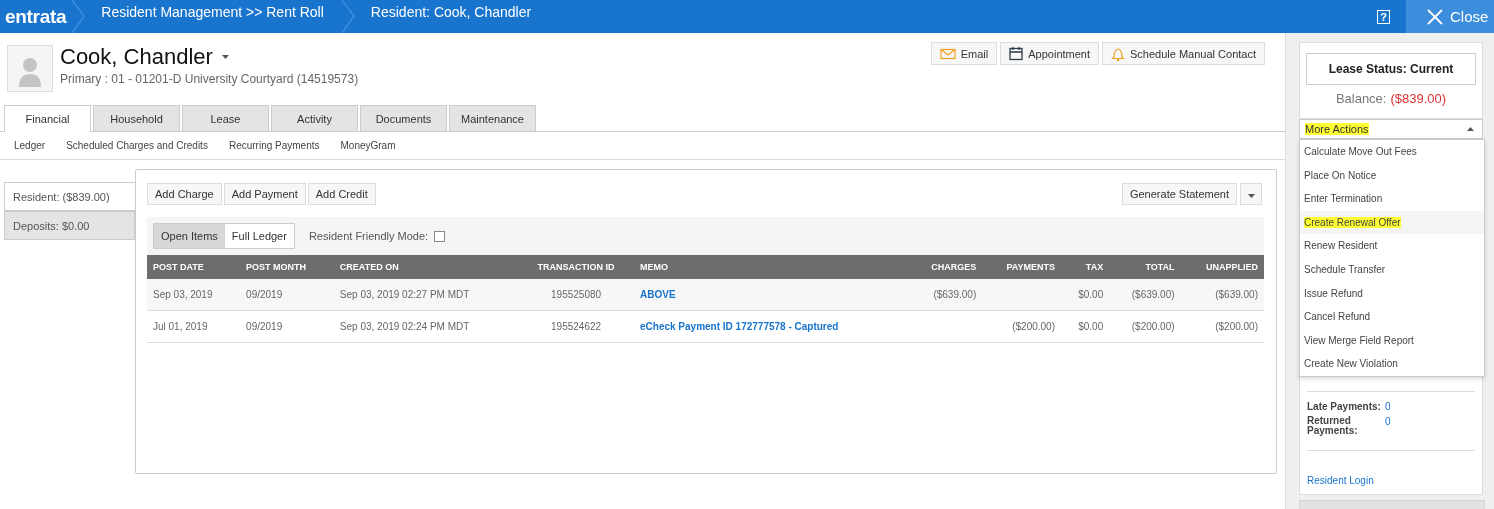 The width and height of the screenshot is (1494, 509). Describe the element at coordinates (180, 326) in the screenshot. I see `table-cell: Jul 01, 2019` at that location.